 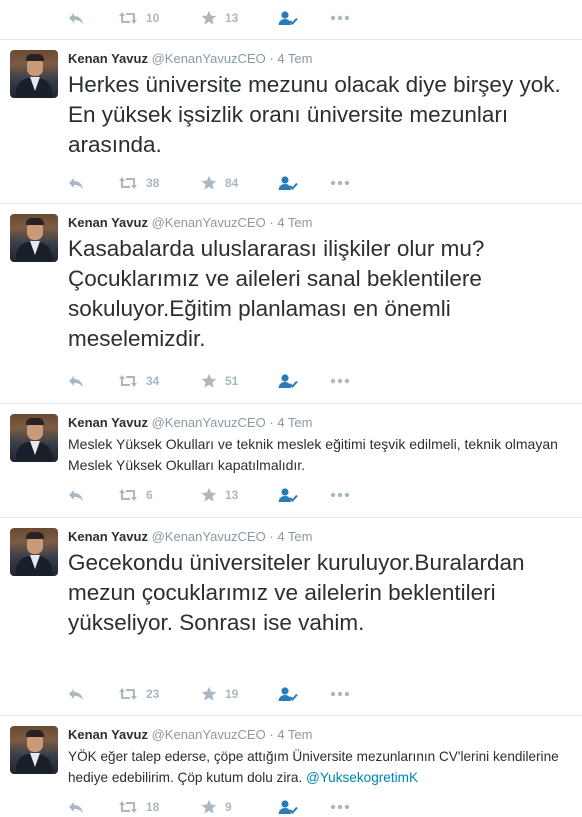 What do you see at coordinates (153, 183) in the screenshot?
I see `retweet-count: 38` at bounding box center [153, 183].